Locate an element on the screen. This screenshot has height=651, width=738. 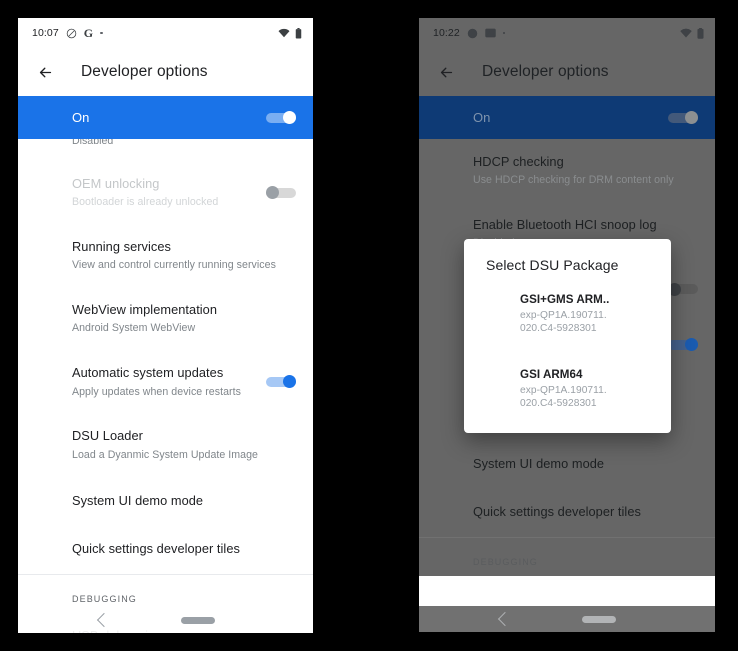
setting-title: Running services is located at coordinates (121, 247).